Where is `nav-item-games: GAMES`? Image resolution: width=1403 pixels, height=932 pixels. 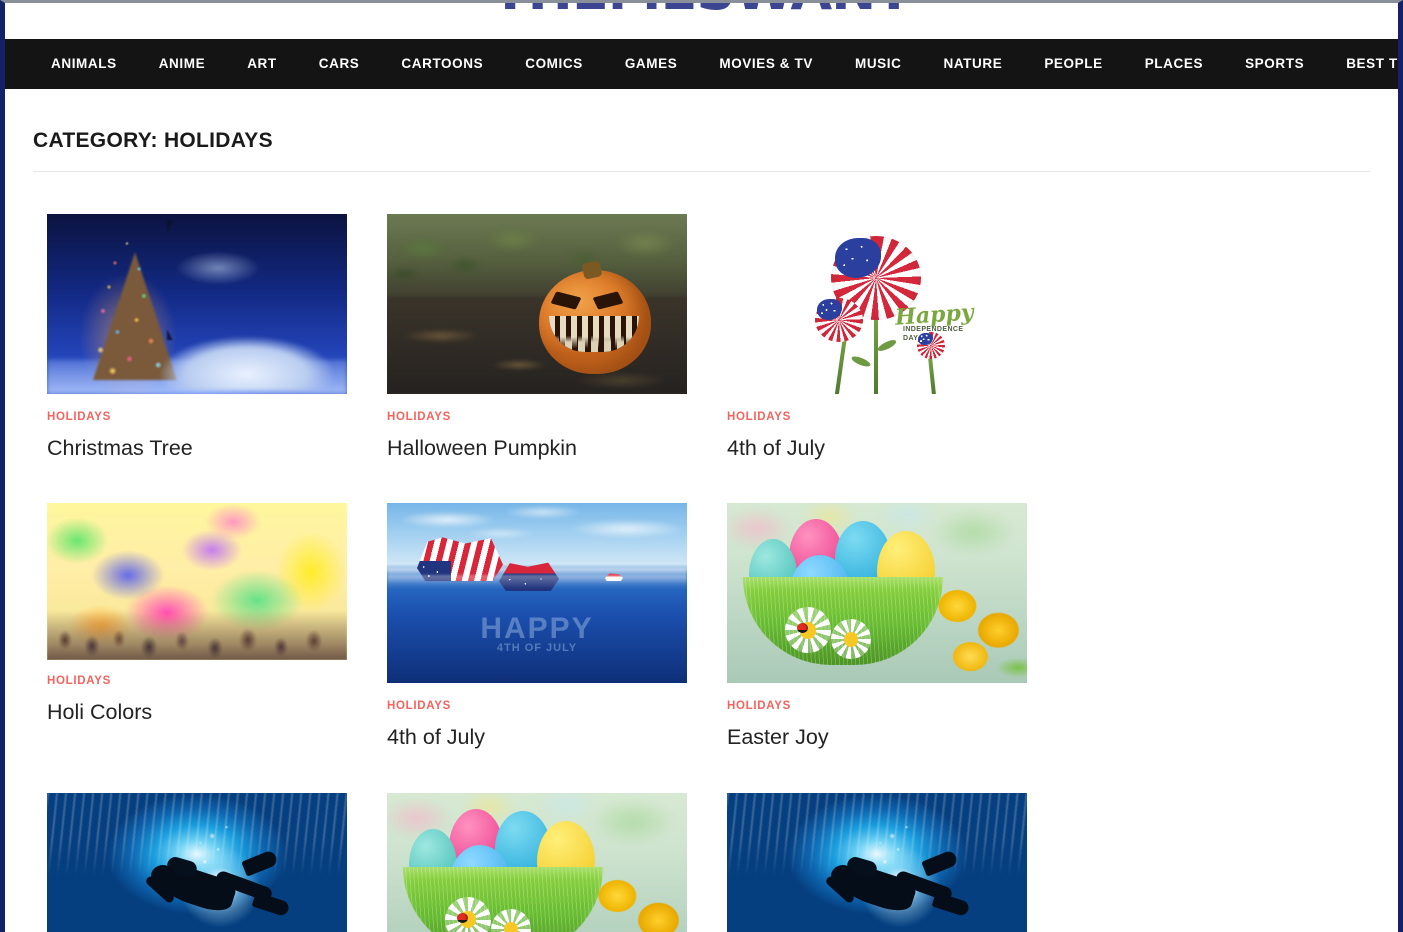
nav-item-games: GAMES is located at coordinates (651, 63).